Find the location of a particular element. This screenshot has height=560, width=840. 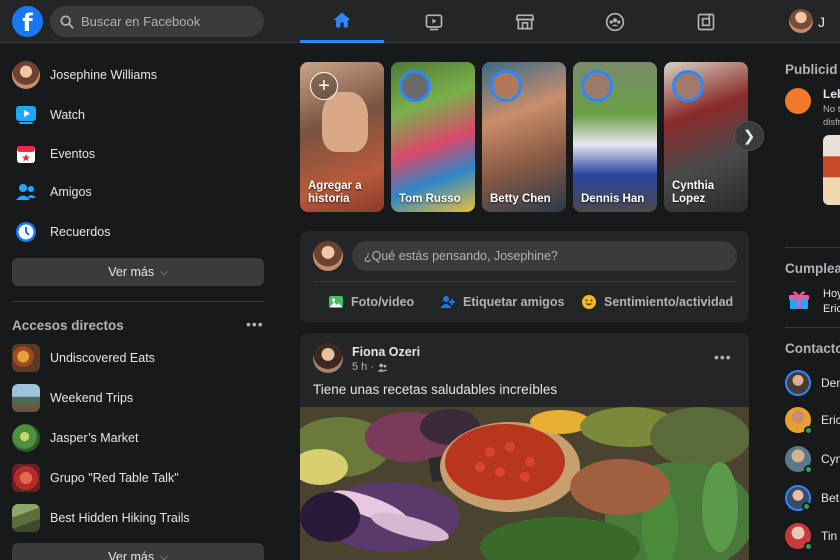

search-box is located at coordinates (157, 21).